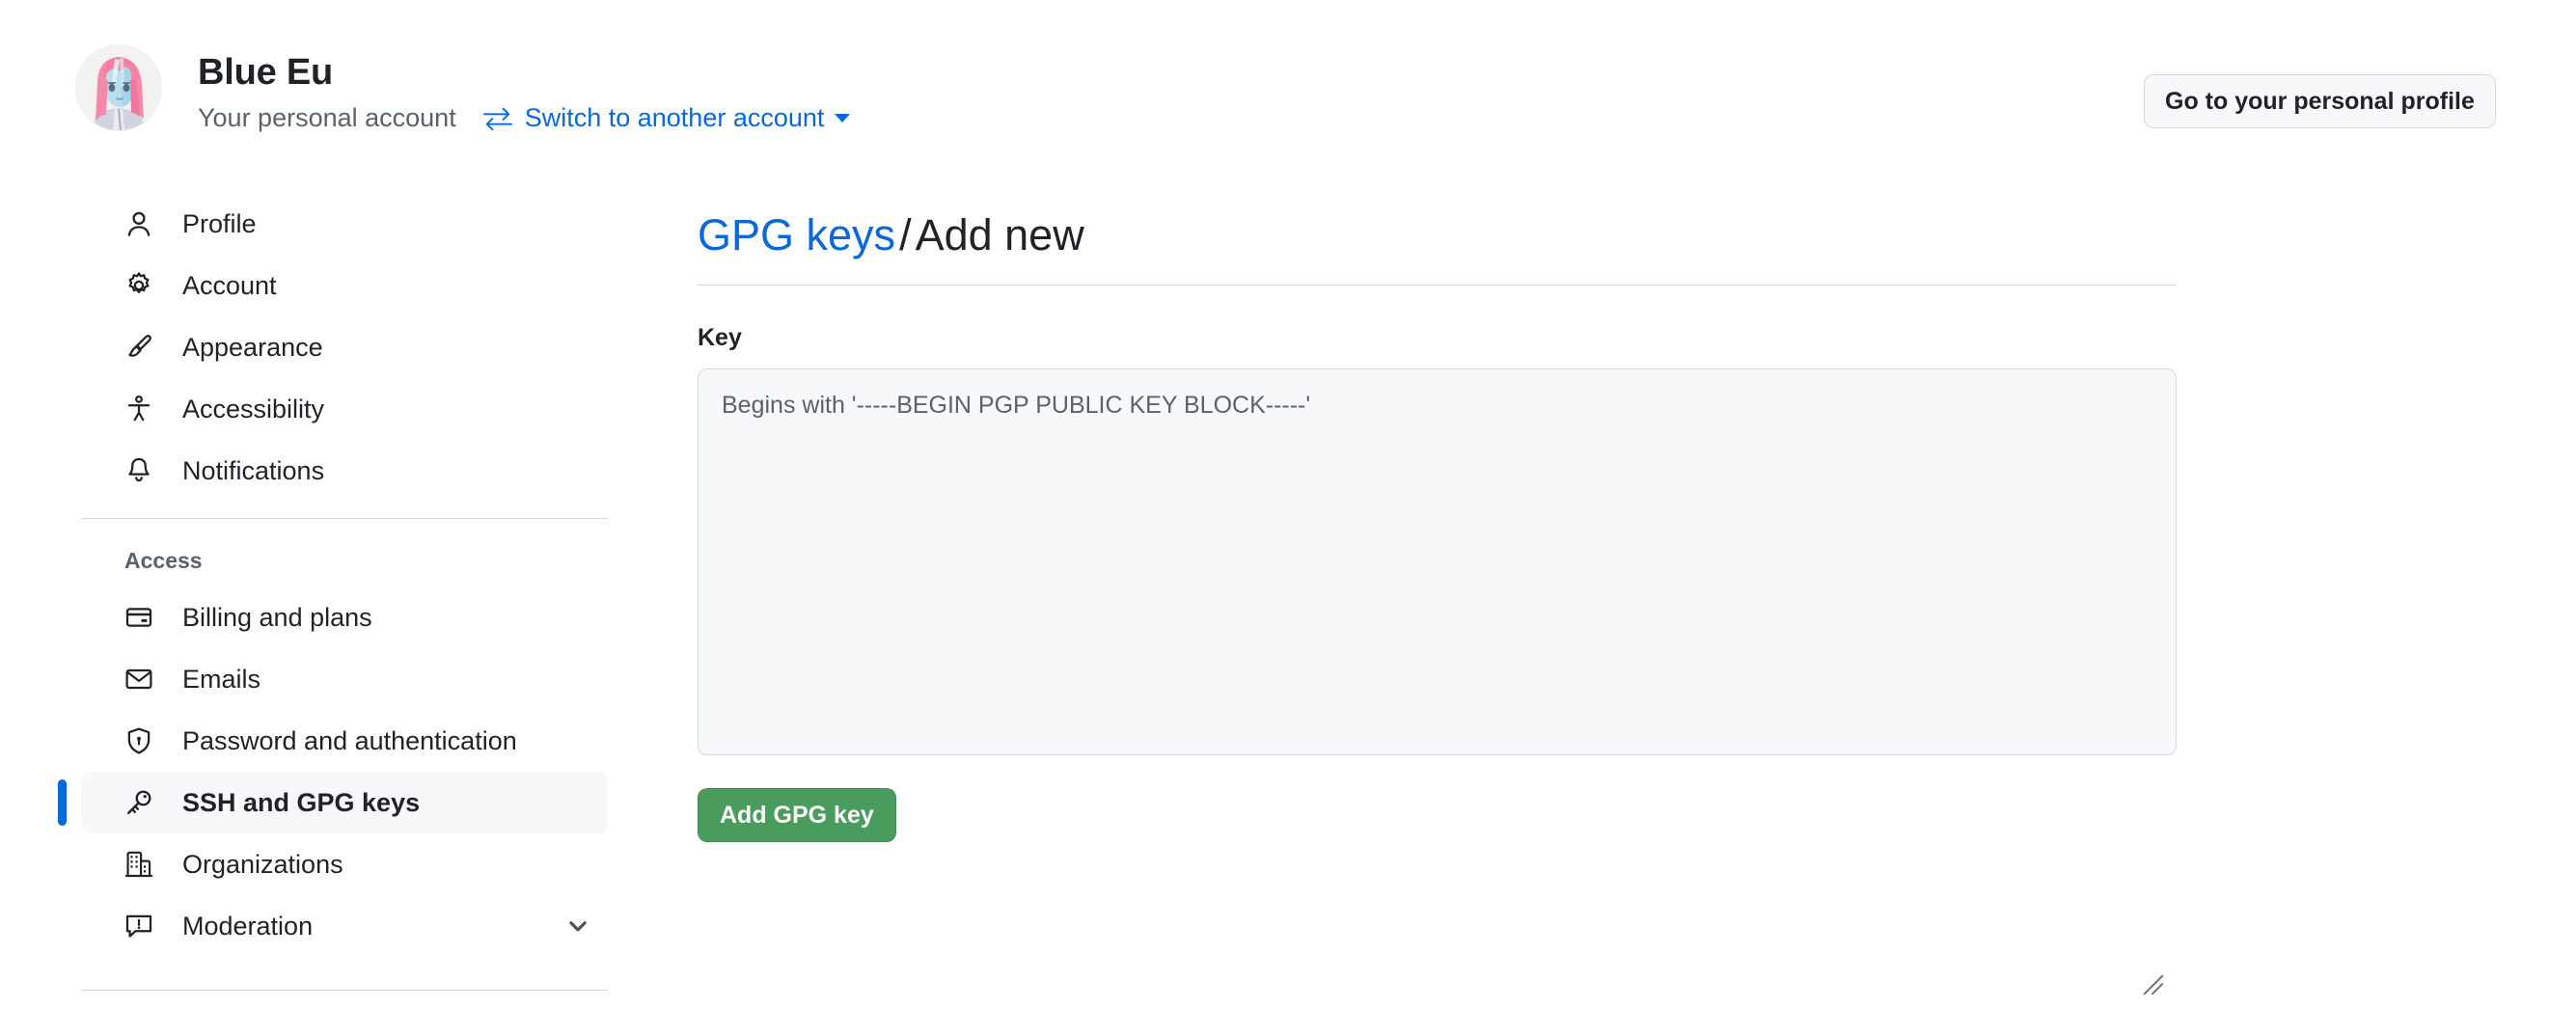 The width and height of the screenshot is (2576, 1009). I want to click on avatar-image, so click(119, 87).